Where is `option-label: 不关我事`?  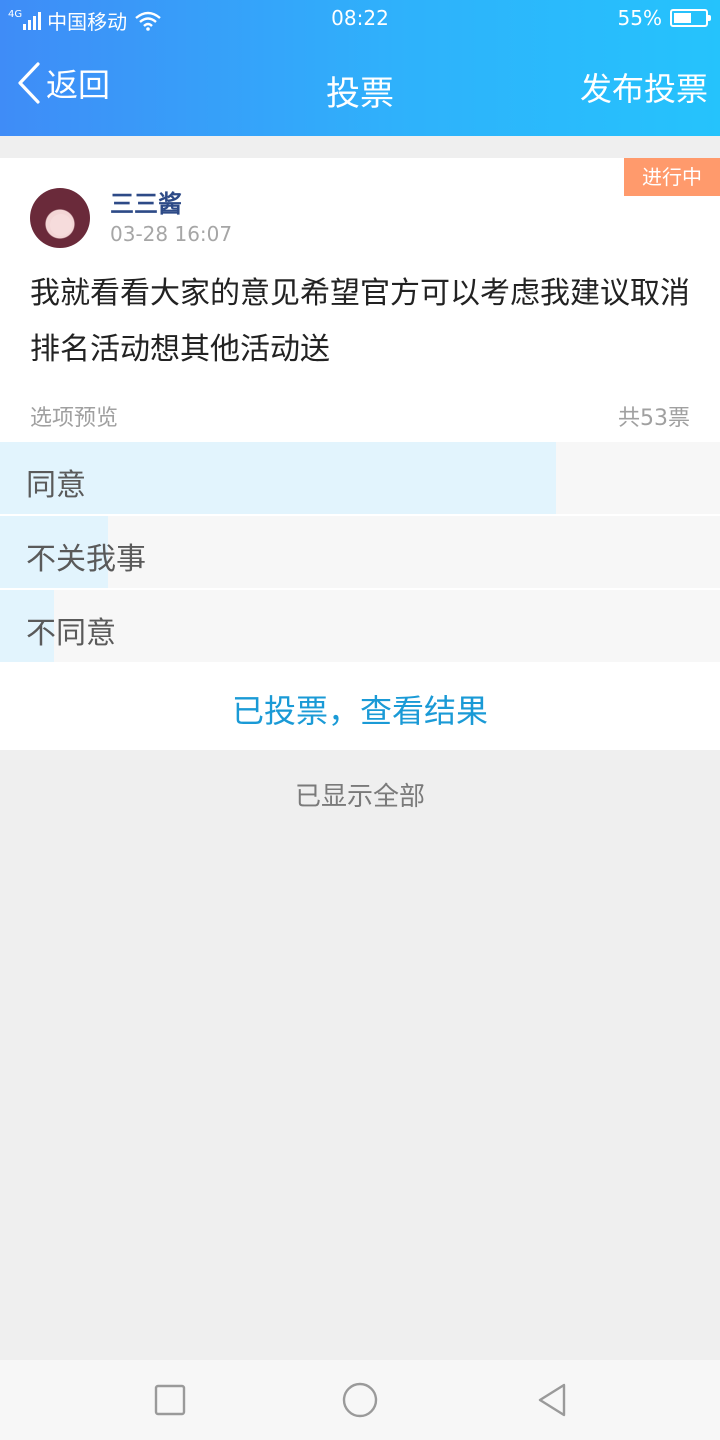
option-label: 不关我事 is located at coordinates (86, 559).